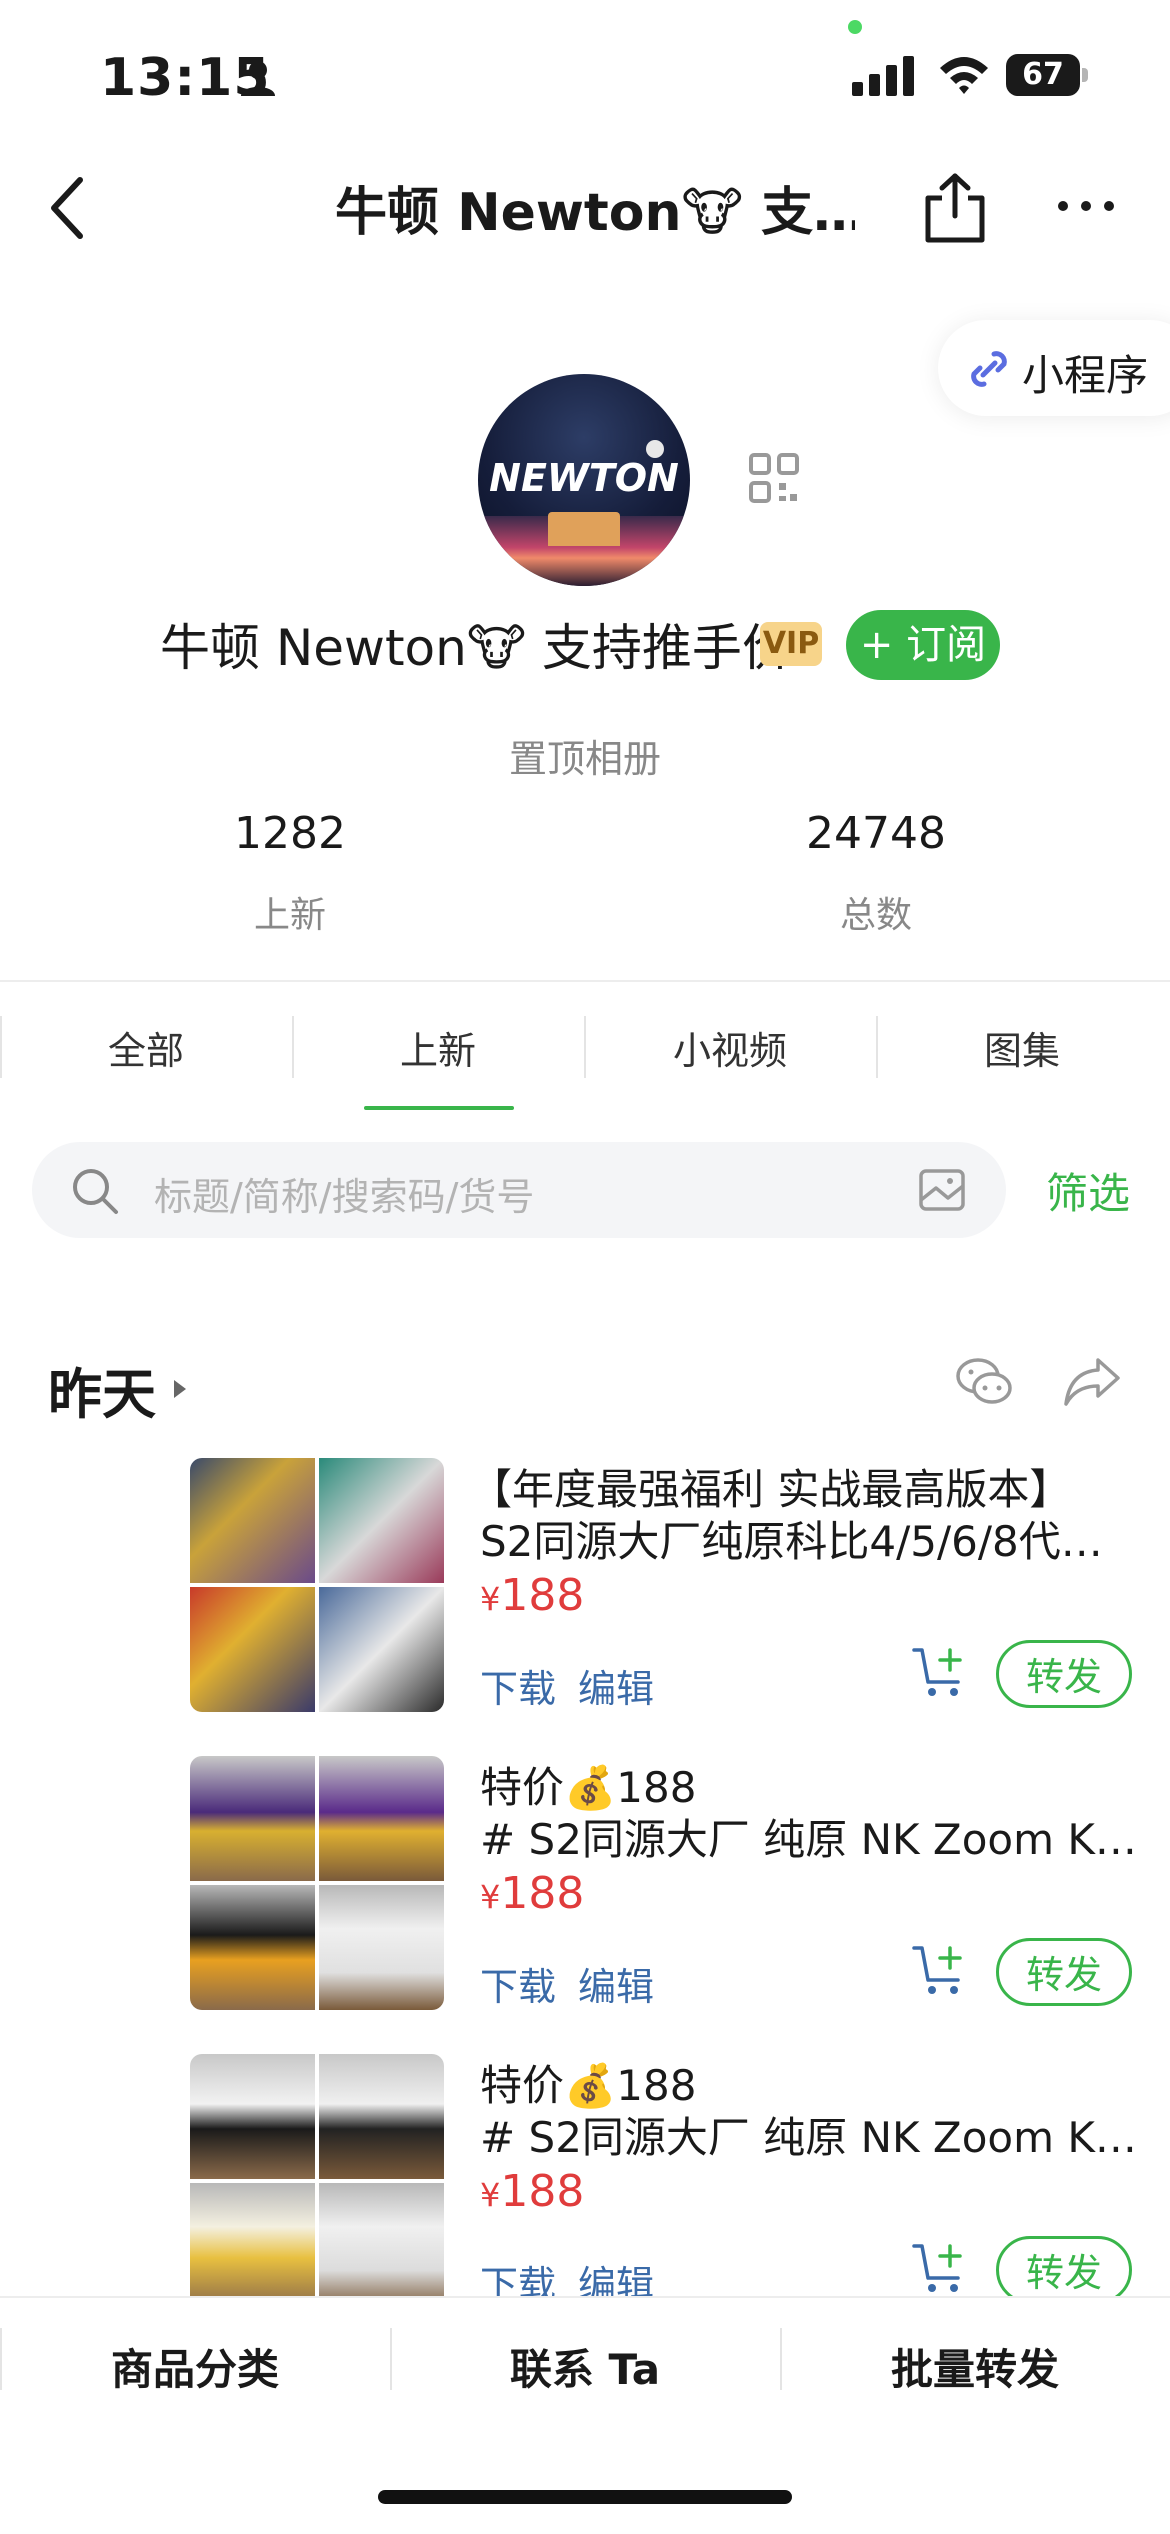 This screenshot has height=2534, width=1170. Describe the element at coordinates (955, 207) in the screenshot. I see `share-icon` at that location.